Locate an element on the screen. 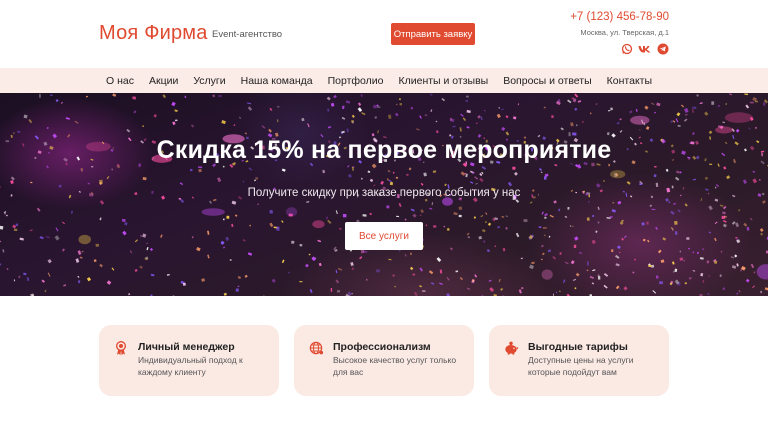 The height and width of the screenshot is (437, 768). nav-item-portfolio: Портфолио is located at coordinates (355, 81).